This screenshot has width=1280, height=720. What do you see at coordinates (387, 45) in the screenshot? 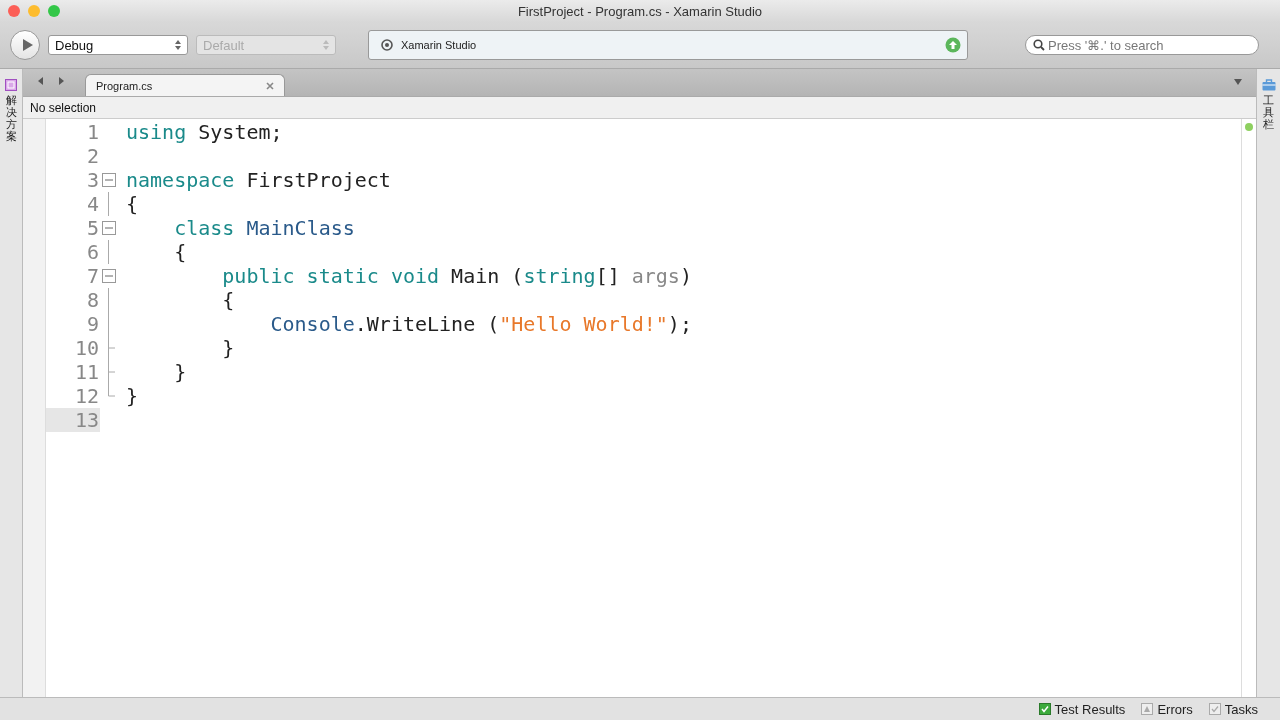
I see `target-circle-icon` at bounding box center [387, 45].